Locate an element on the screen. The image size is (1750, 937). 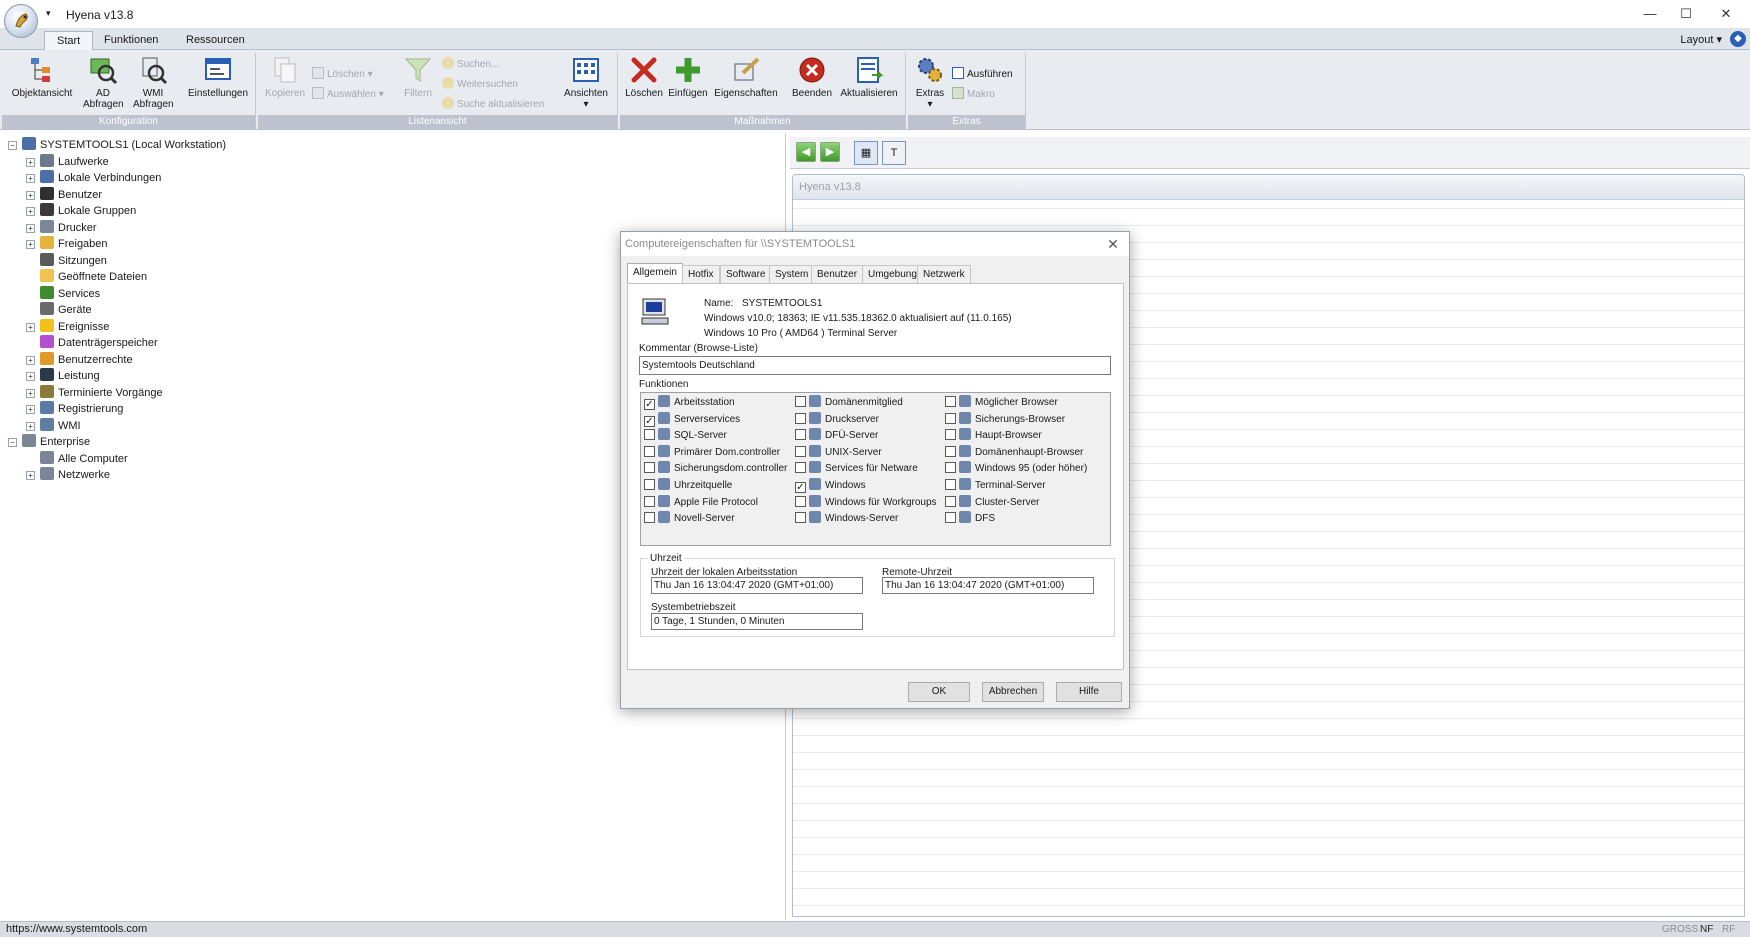
function-checkbox: Domänenmitglied is located at coordinates (849, 402).